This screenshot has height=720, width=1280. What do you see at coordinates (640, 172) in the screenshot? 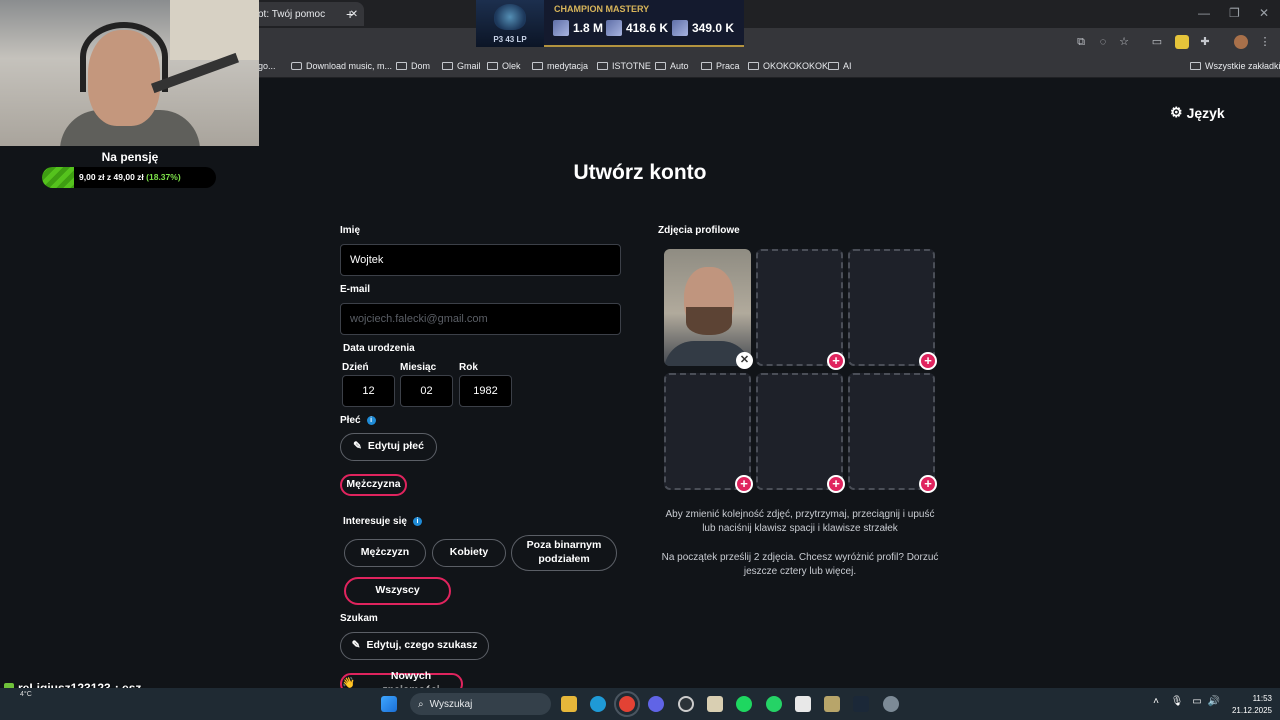
I see `page-title: Utwórz konto` at bounding box center [640, 172].